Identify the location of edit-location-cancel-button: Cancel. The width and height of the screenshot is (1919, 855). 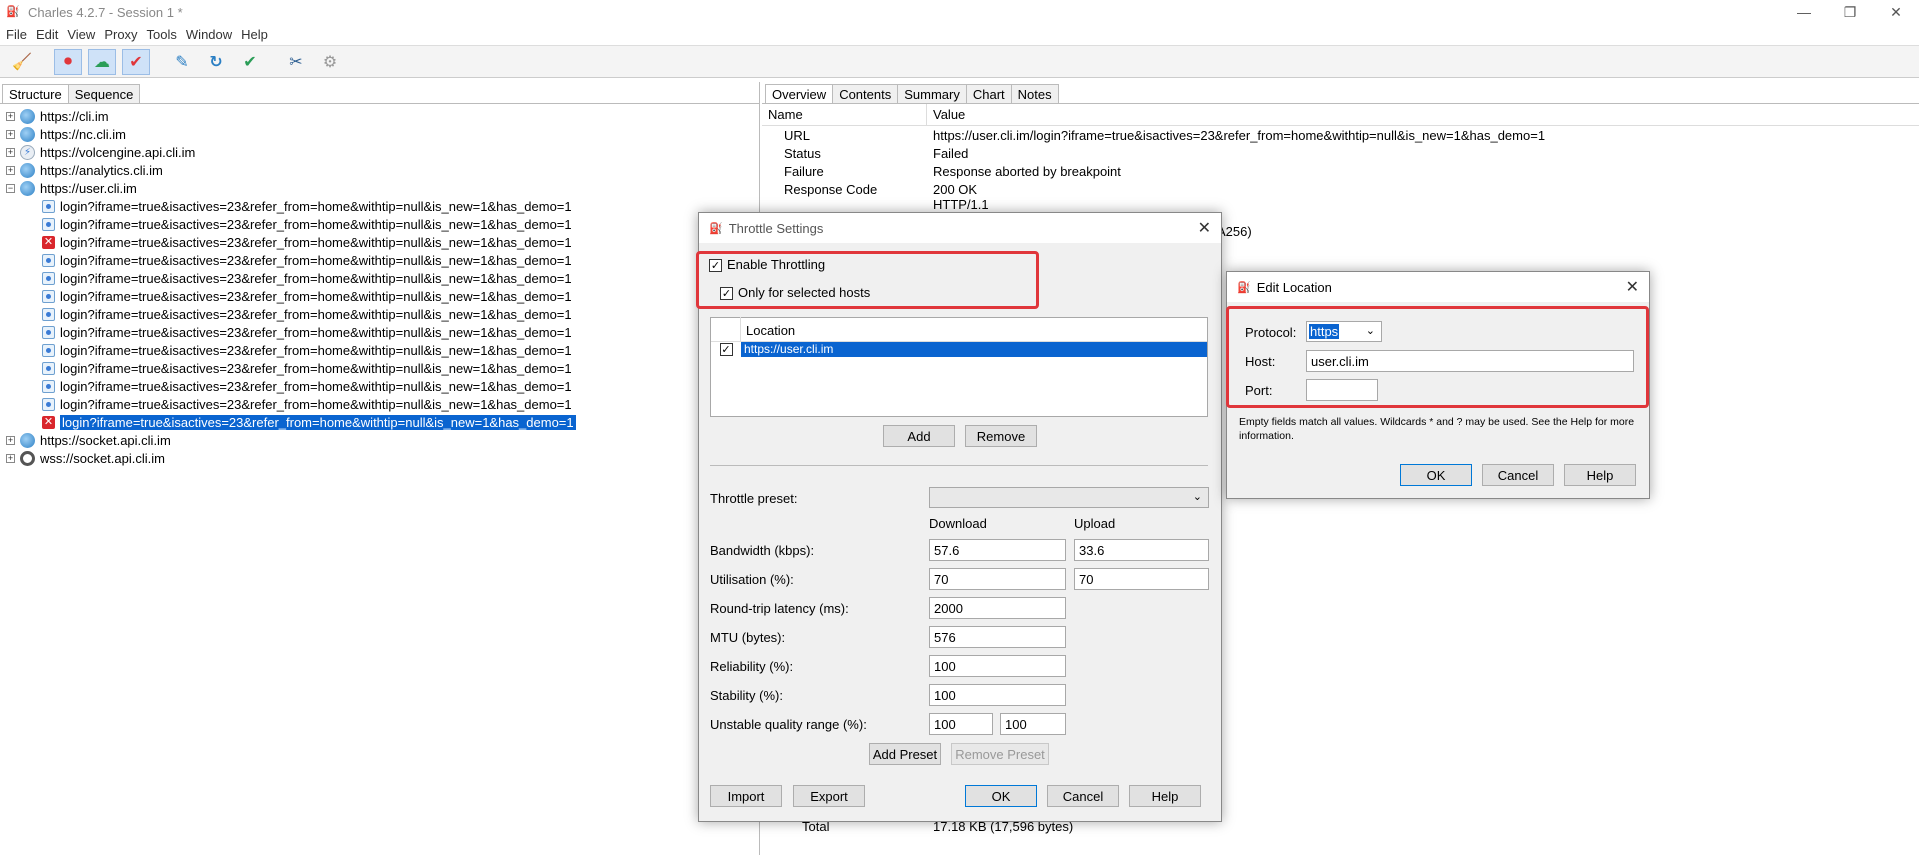
(1518, 475).